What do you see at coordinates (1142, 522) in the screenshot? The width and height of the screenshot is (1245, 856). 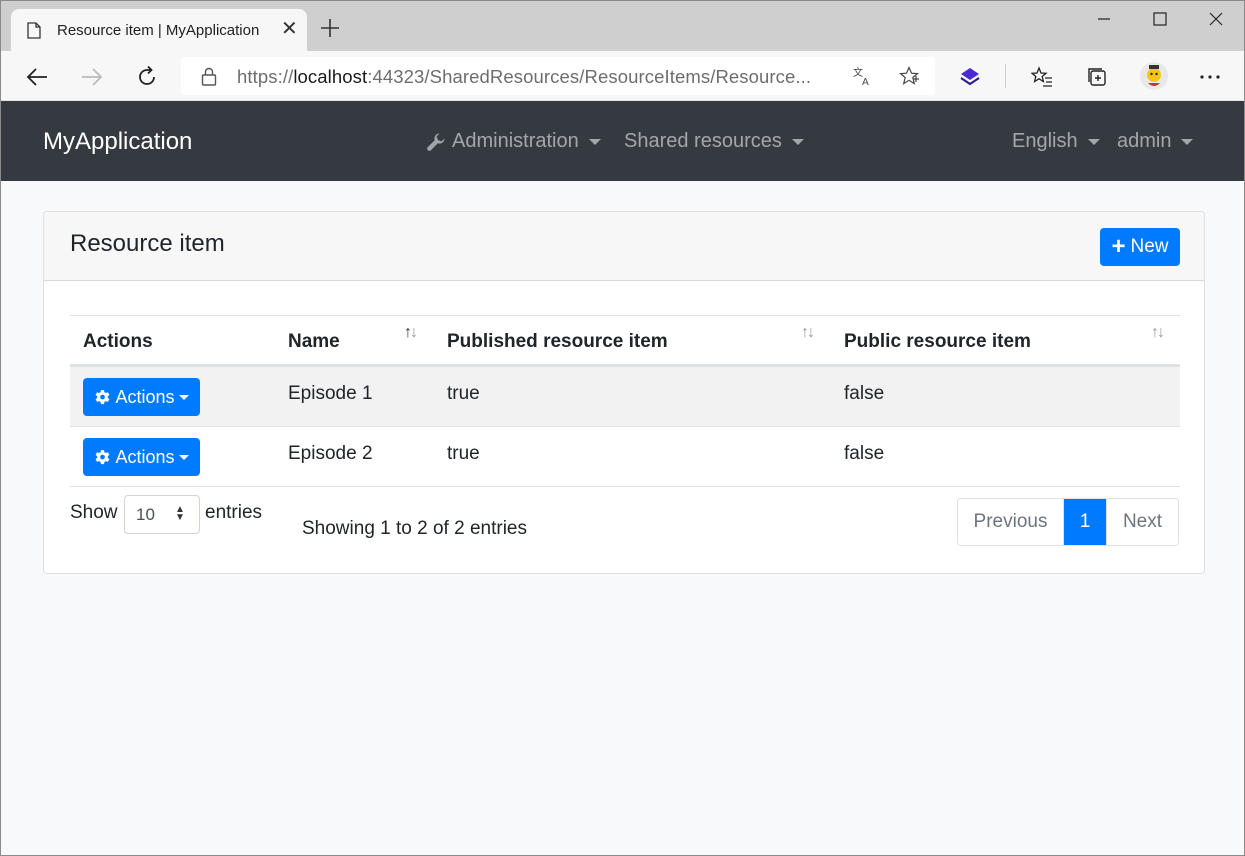 I see `pagination-next: Next` at bounding box center [1142, 522].